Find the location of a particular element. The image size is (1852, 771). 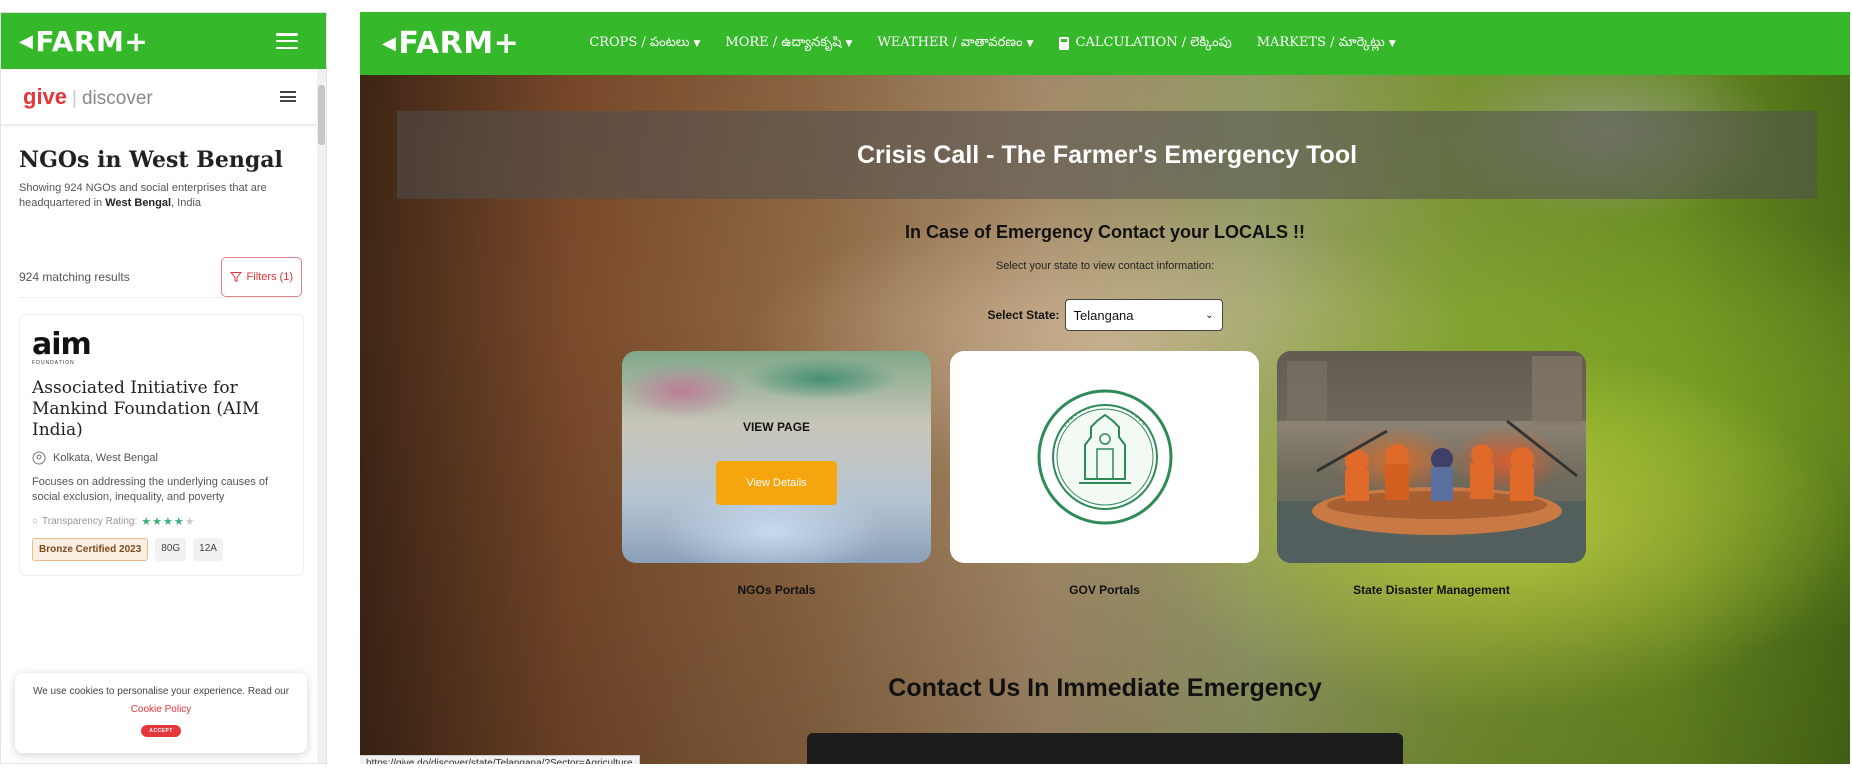

transparency-rating: ○ Transparency Rating: ★★★★★ is located at coordinates (161, 521).